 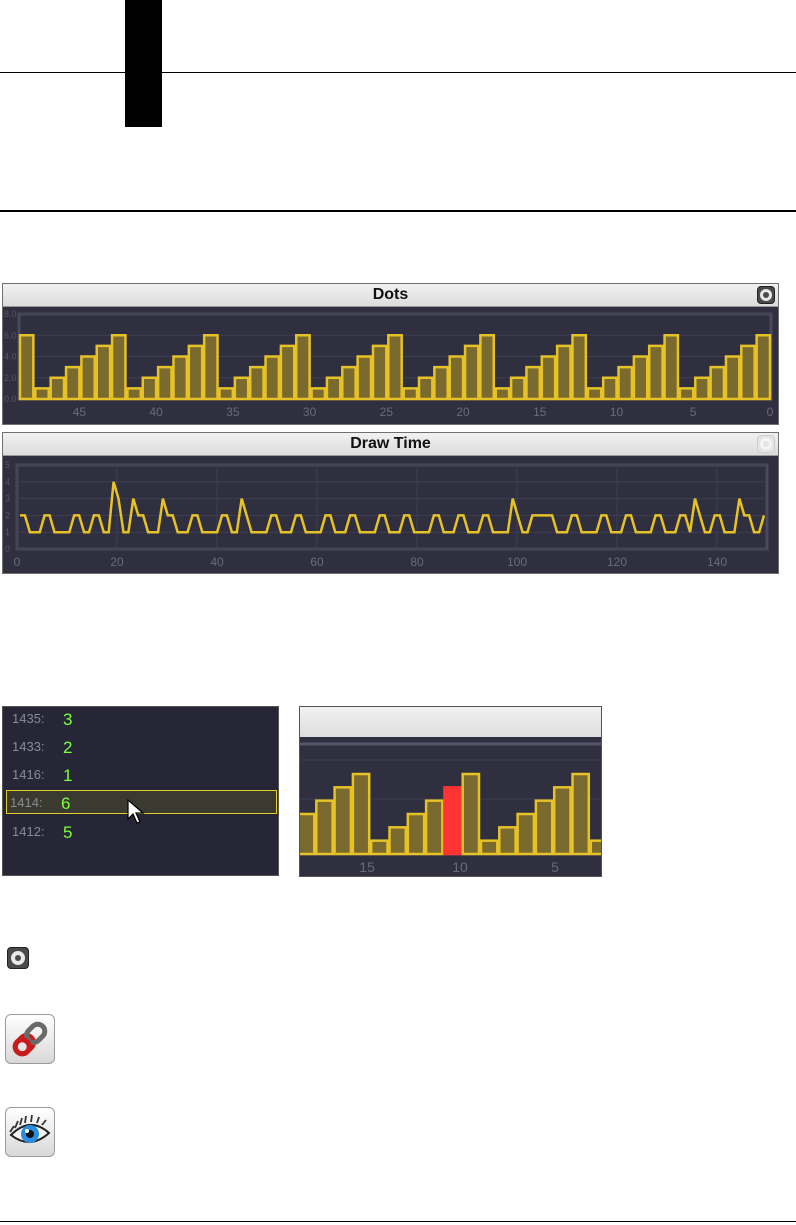 What do you see at coordinates (390, 295) in the screenshot?
I see `dots-panel-title: Dots` at bounding box center [390, 295].